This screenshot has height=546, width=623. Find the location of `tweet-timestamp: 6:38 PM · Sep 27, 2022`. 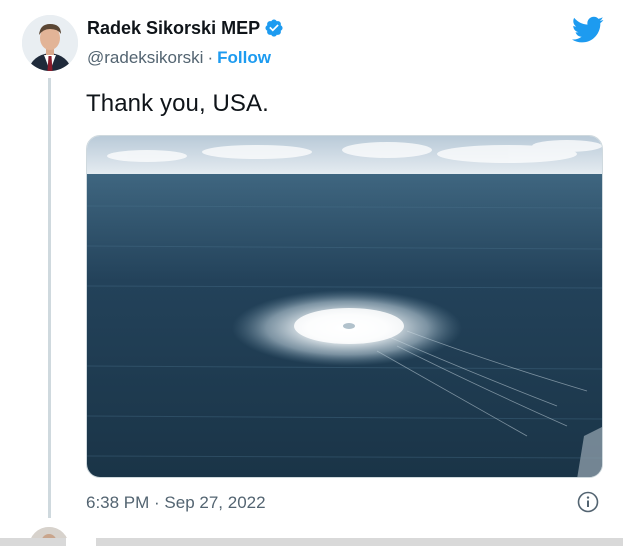

tweet-timestamp: 6:38 PM · Sep 27, 2022 is located at coordinates (176, 503).